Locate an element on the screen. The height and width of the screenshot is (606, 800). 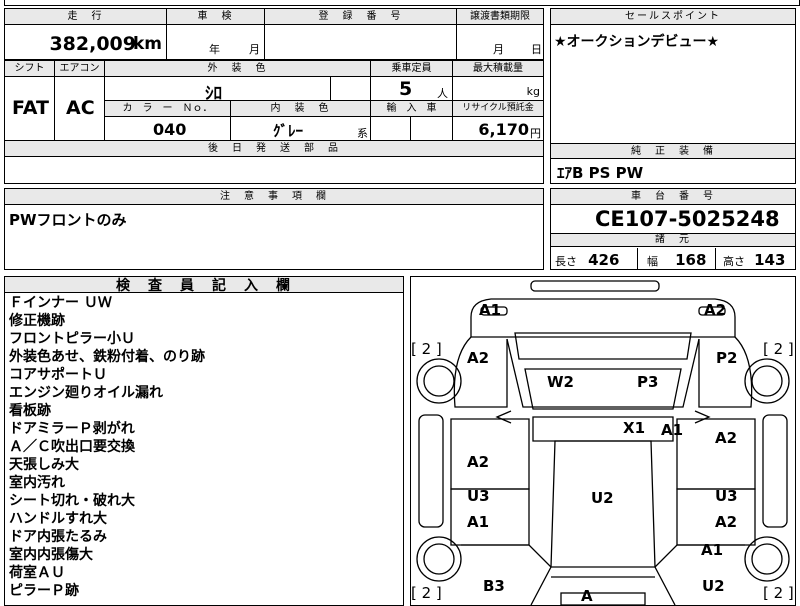
inspector-line: エンジン廻りオイル漏れ is located at coordinates (86, 393).